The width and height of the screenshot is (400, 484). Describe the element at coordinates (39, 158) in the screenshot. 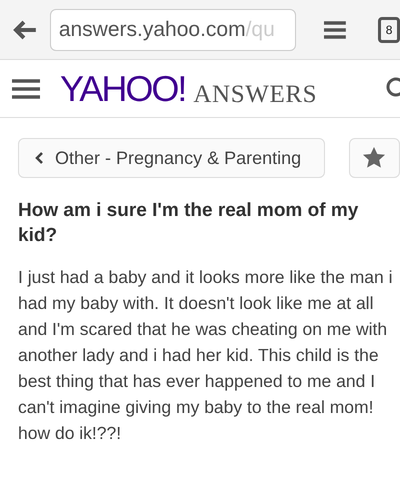

I see `chevron-left-icon` at that location.